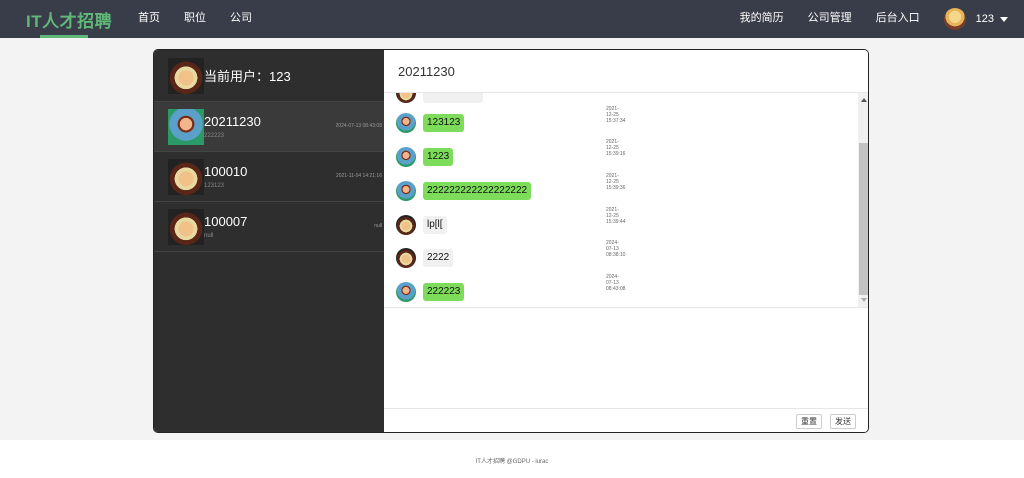 The width and height of the screenshot is (1024, 478). What do you see at coordinates (830, 19) in the screenshot?
I see `nav-company-manage: 公司管理` at bounding box center [830, 19].